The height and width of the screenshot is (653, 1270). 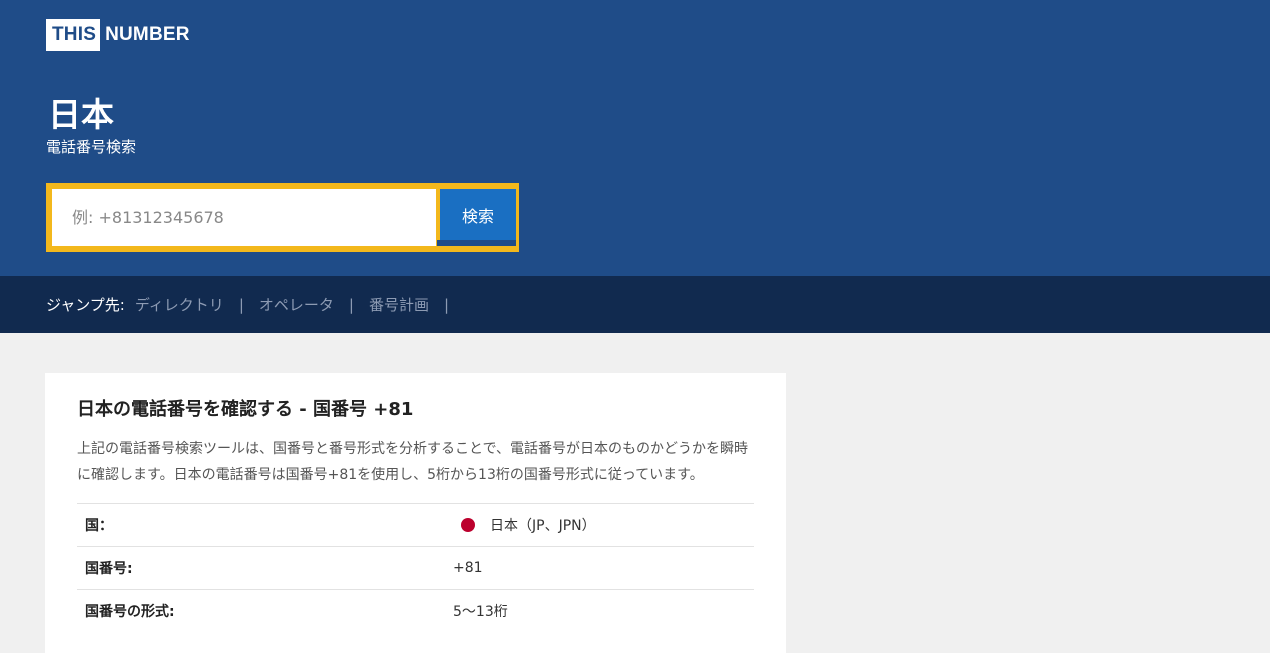 I want to click on logo-number: NUMBER, so click(x=147, y=34).